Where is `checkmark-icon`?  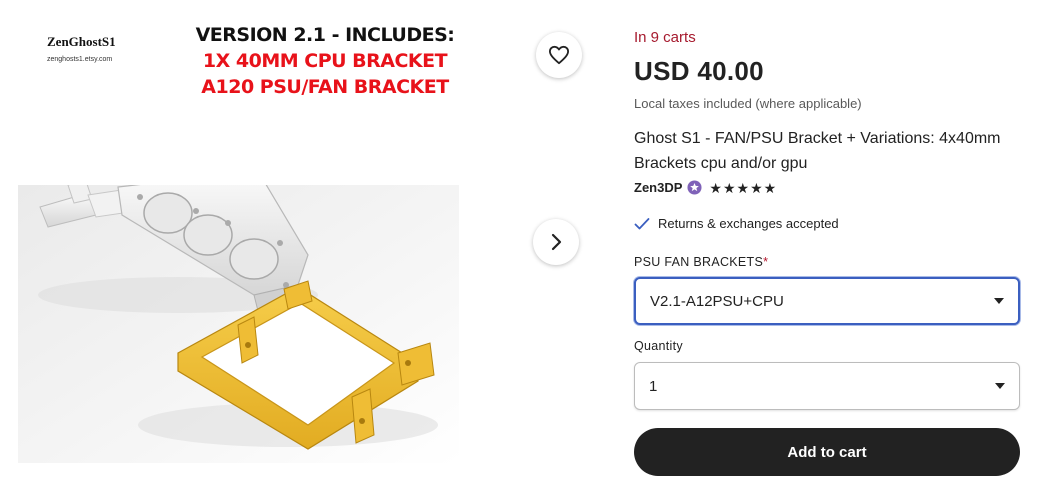
checkmark-icon is located at coordinates (642, 223).